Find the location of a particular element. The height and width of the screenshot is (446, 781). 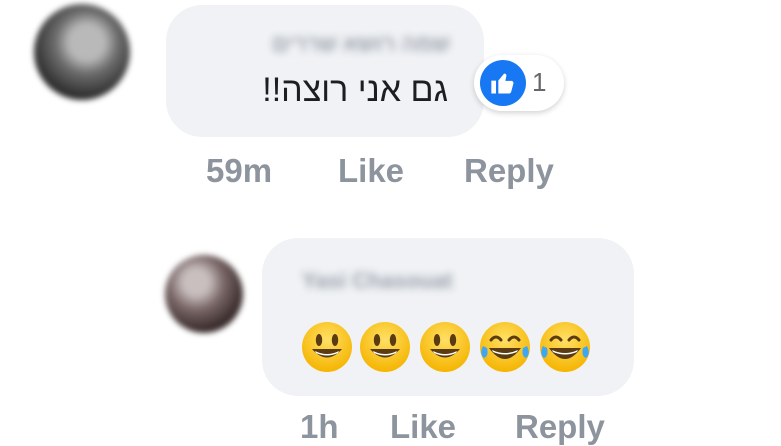

comment-author: שמה רושא שררים is located at coordinates (361, 44).